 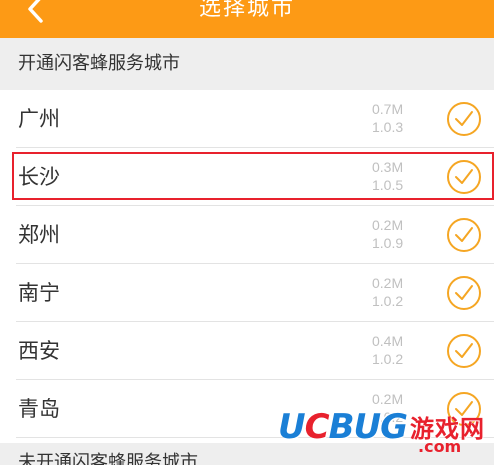 What do you see at coordinates (39, 235) in the screenshot?
I see `city-name: 郑州` at bounding box center [39, 235].